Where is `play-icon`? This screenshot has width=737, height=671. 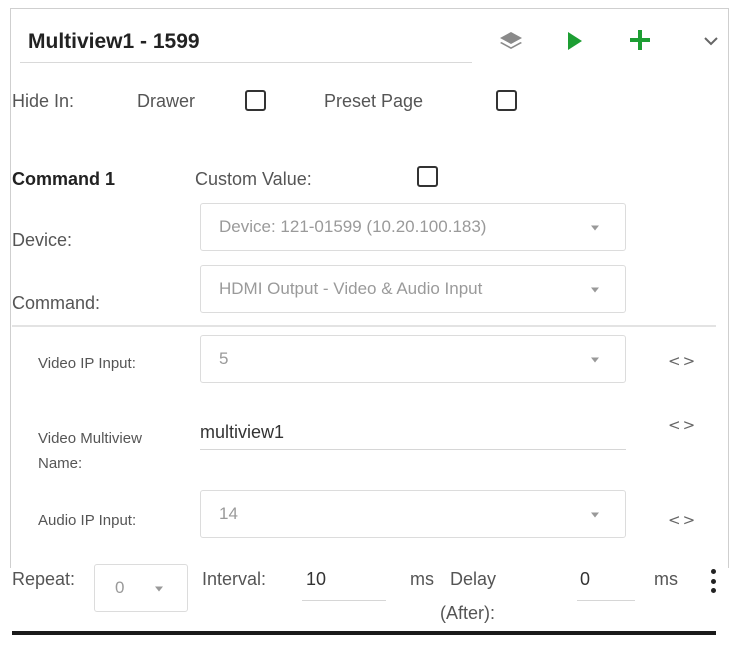
play-icon is located at coordinates (575, 41).